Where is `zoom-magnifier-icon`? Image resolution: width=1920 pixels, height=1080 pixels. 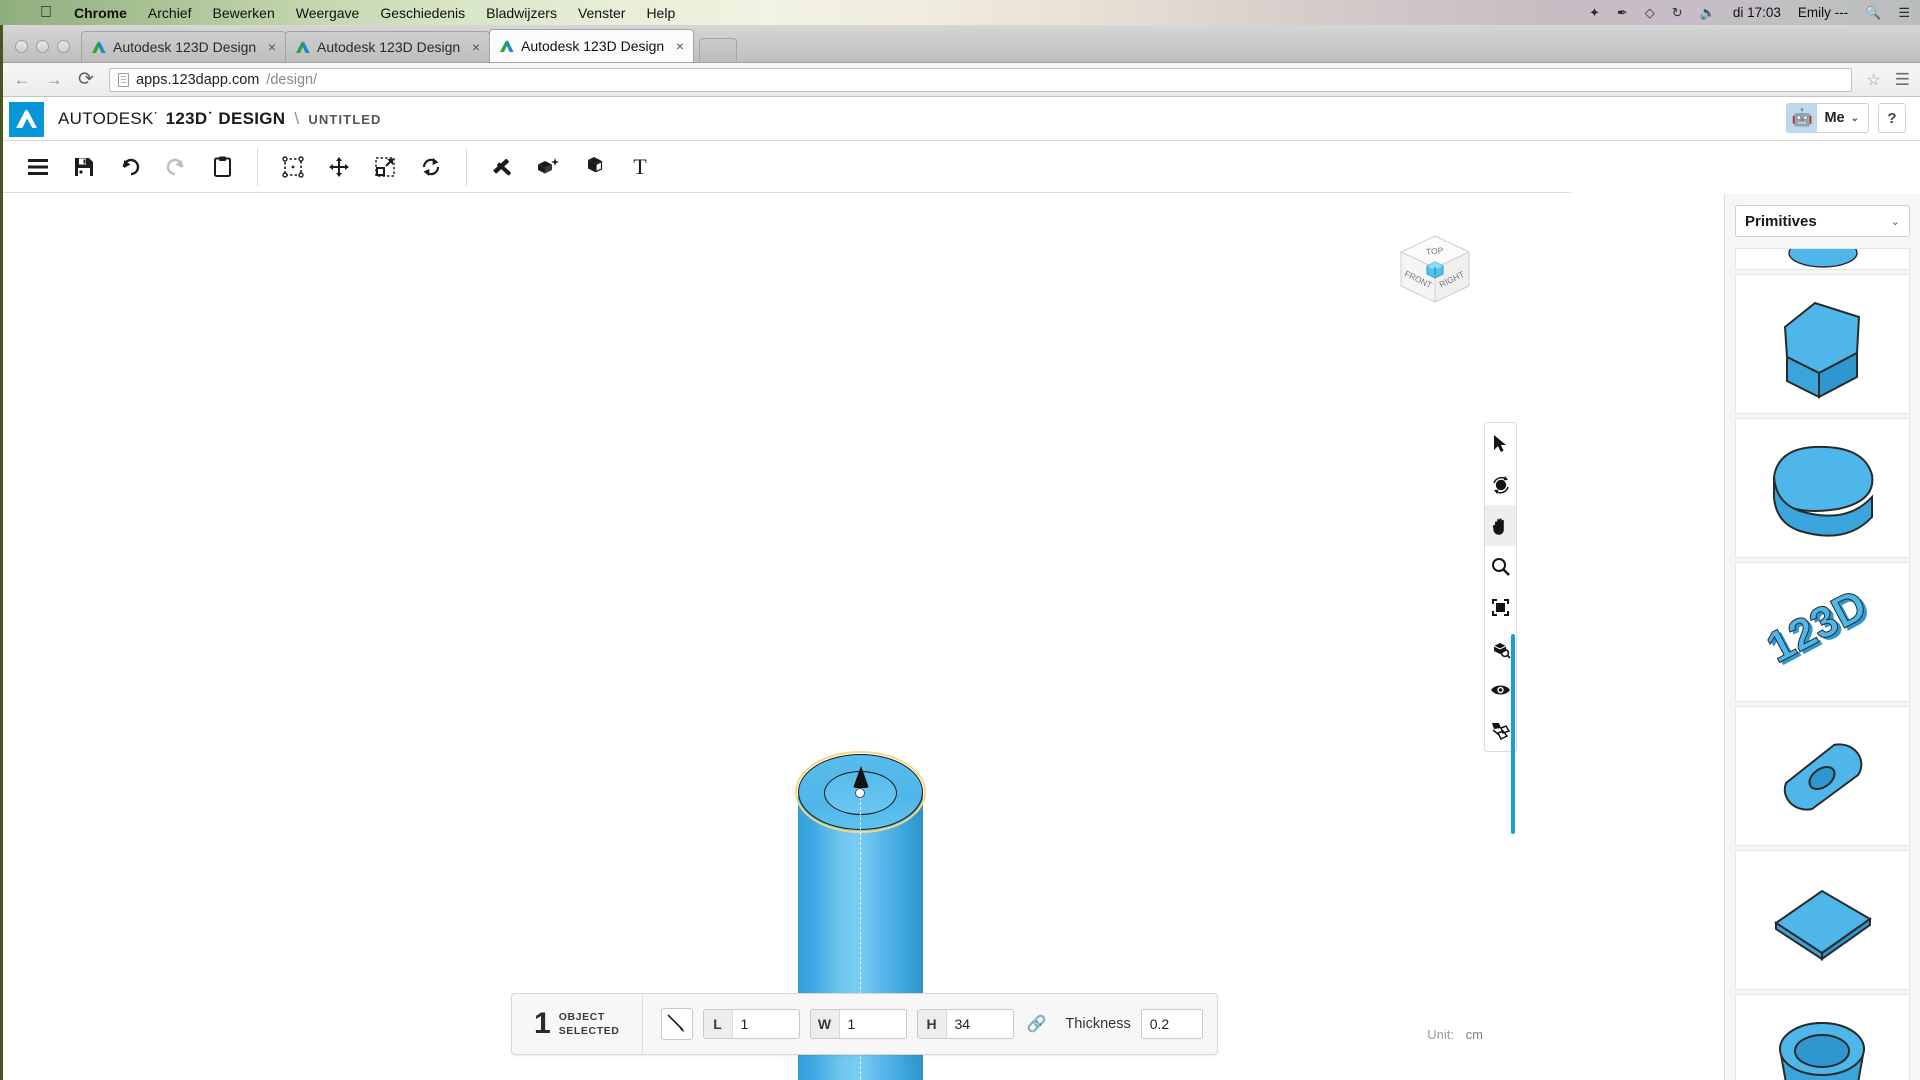
zoom-magnifier-icon is located at coordinates (1500, 566).